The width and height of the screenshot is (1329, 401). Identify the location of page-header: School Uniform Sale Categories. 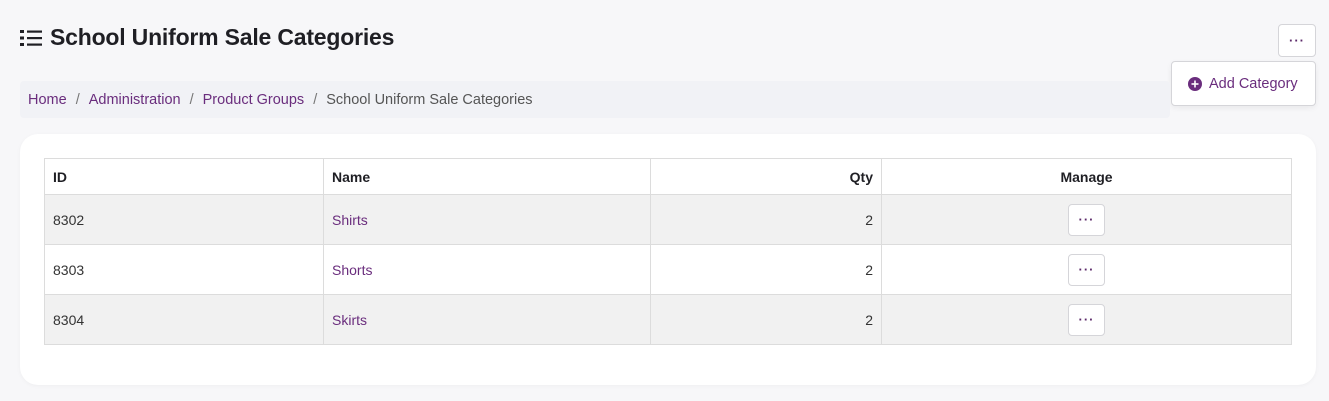
(207, 37).